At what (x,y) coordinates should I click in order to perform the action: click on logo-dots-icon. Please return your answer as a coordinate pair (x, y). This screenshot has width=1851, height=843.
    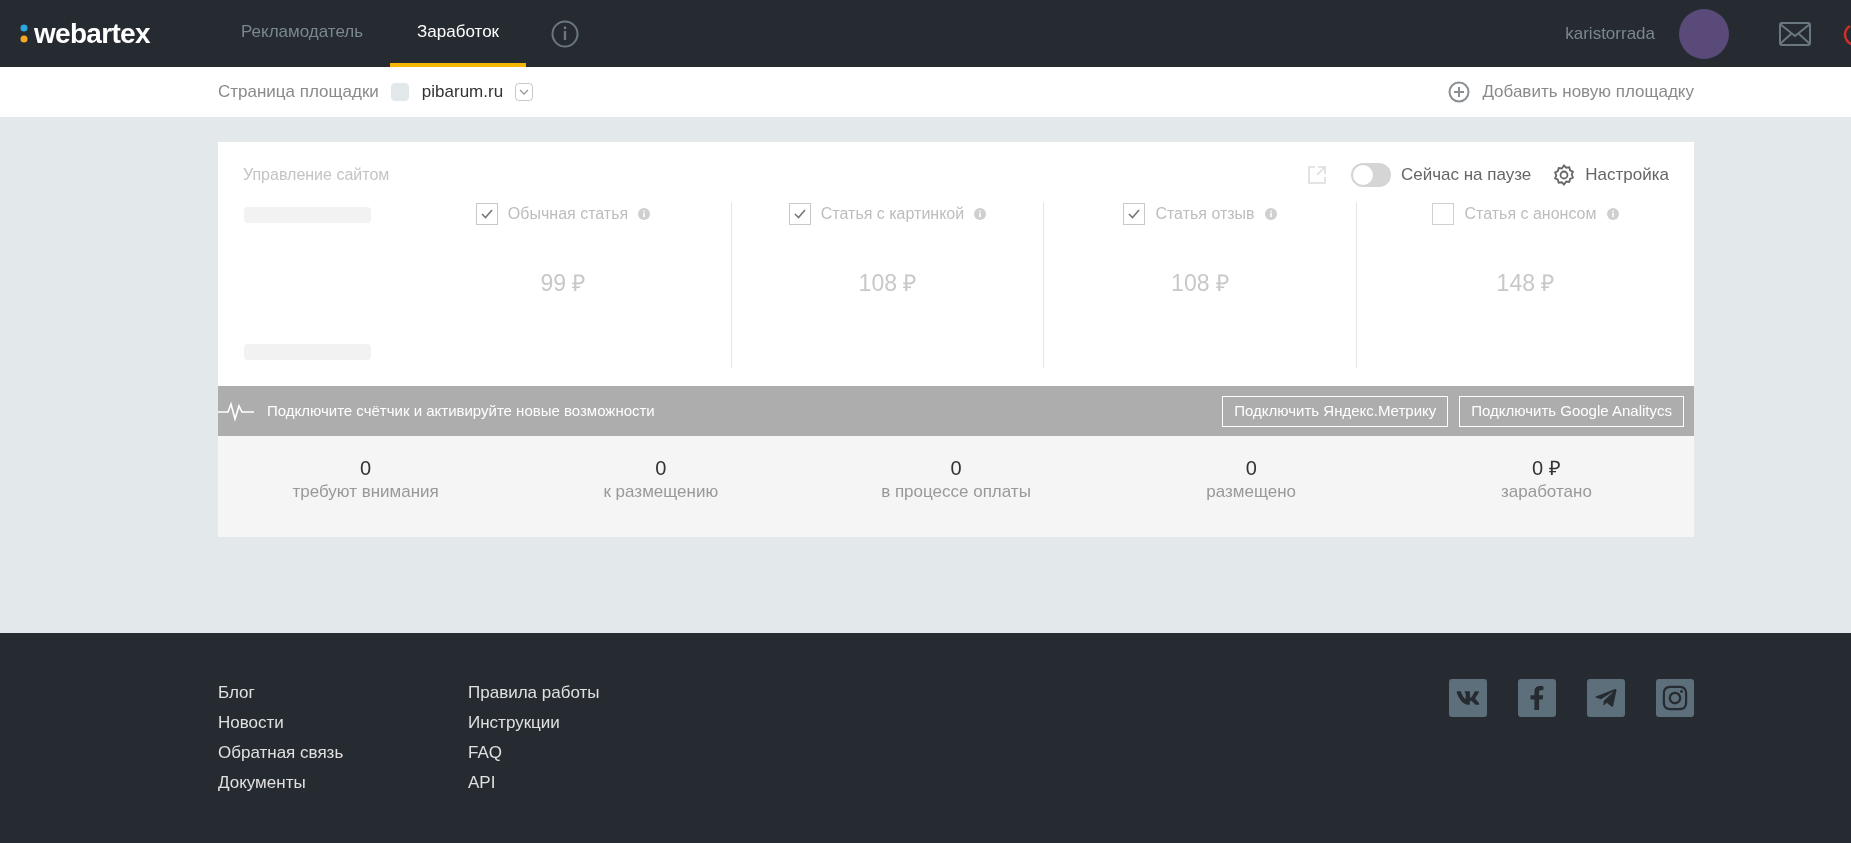
    Looking at the image, I should click on (24, 33).